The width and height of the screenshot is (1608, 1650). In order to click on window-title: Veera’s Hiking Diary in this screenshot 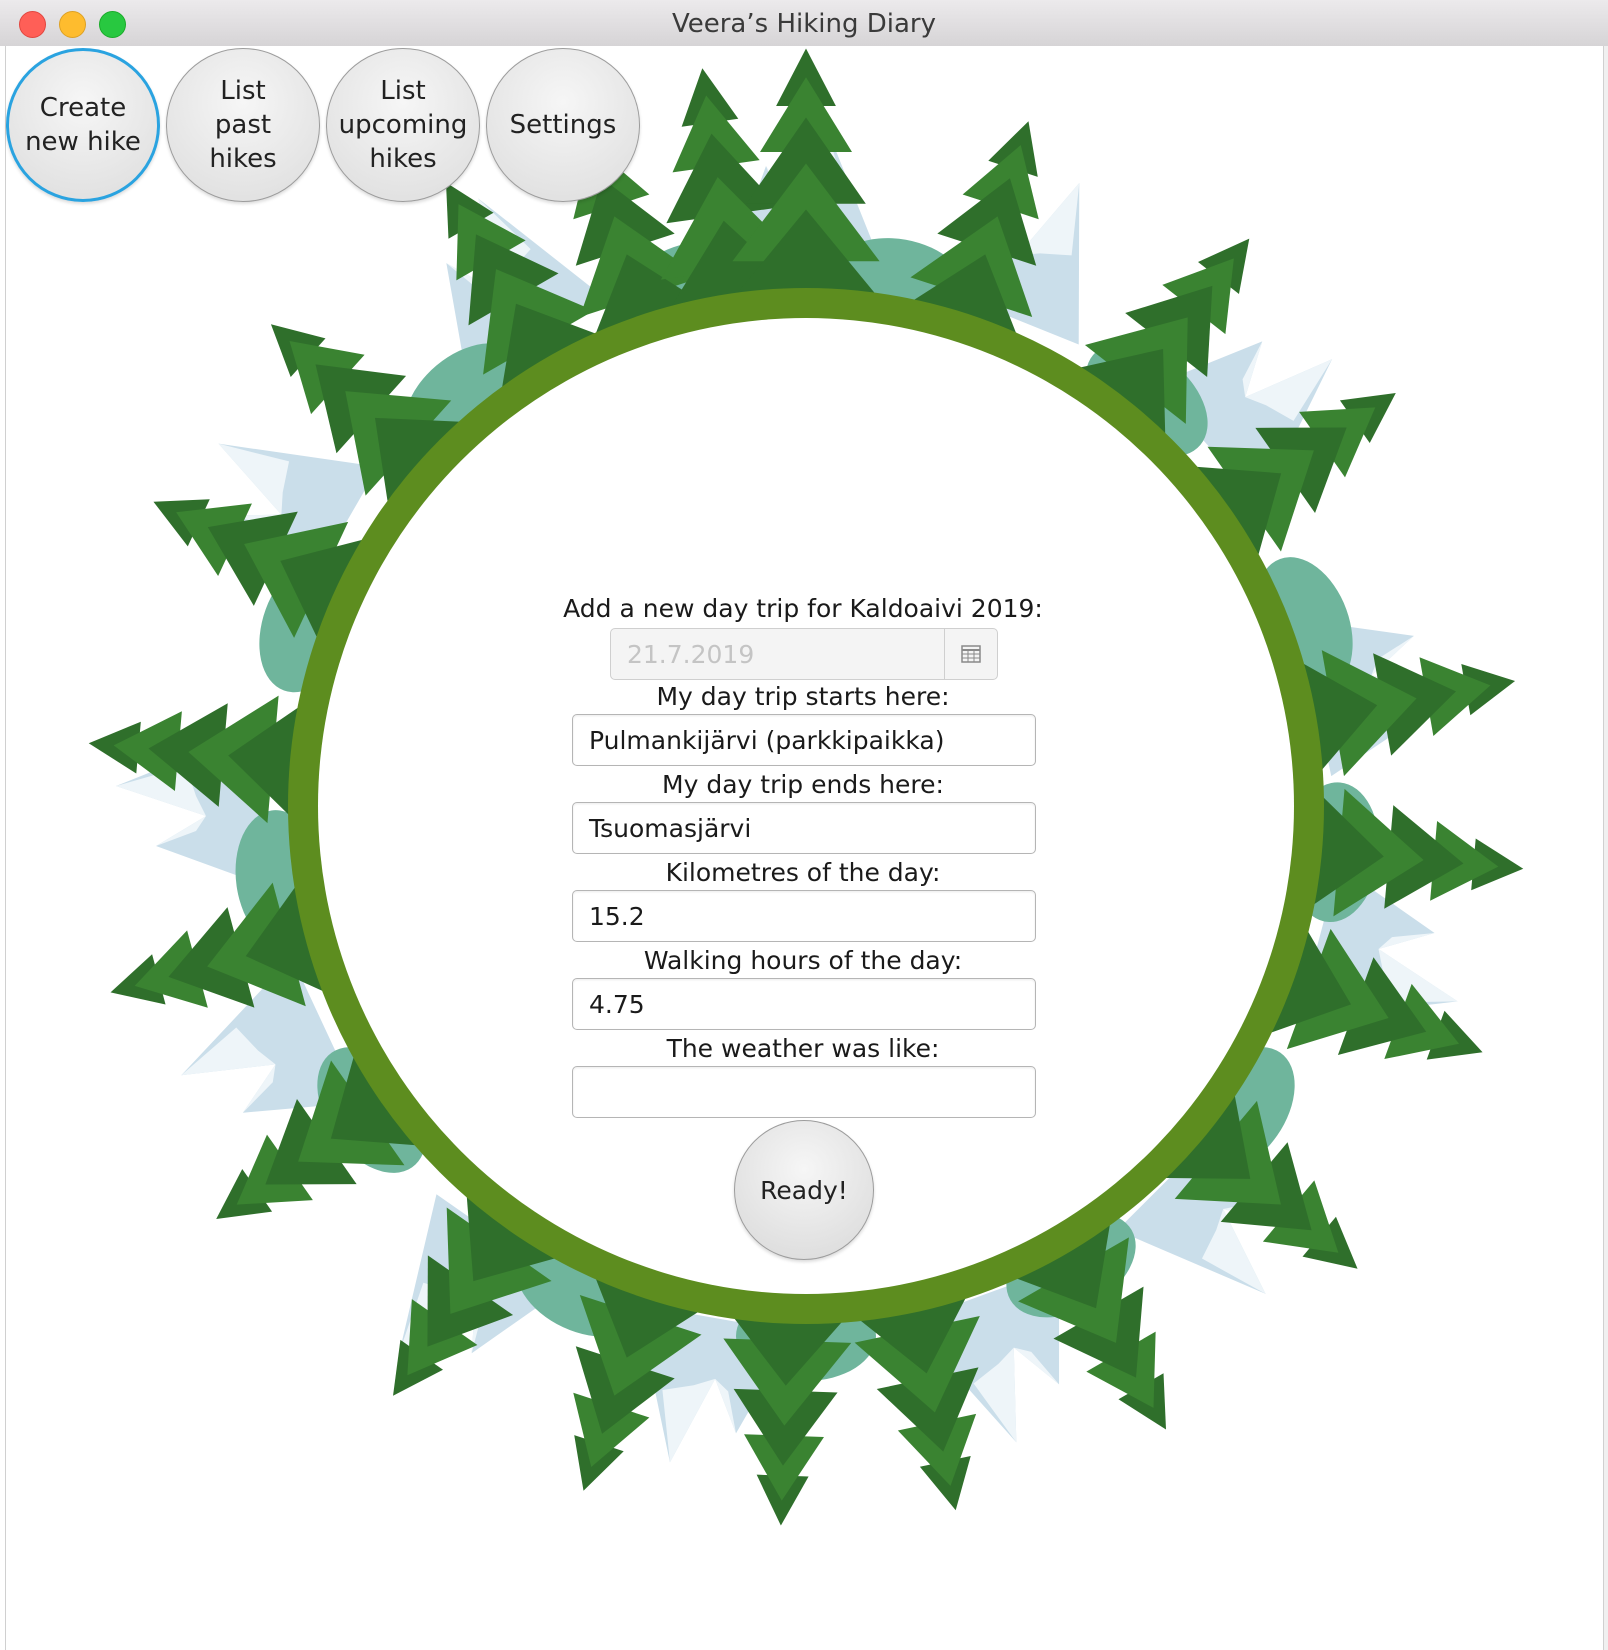, I will do `click(803, 24)`.